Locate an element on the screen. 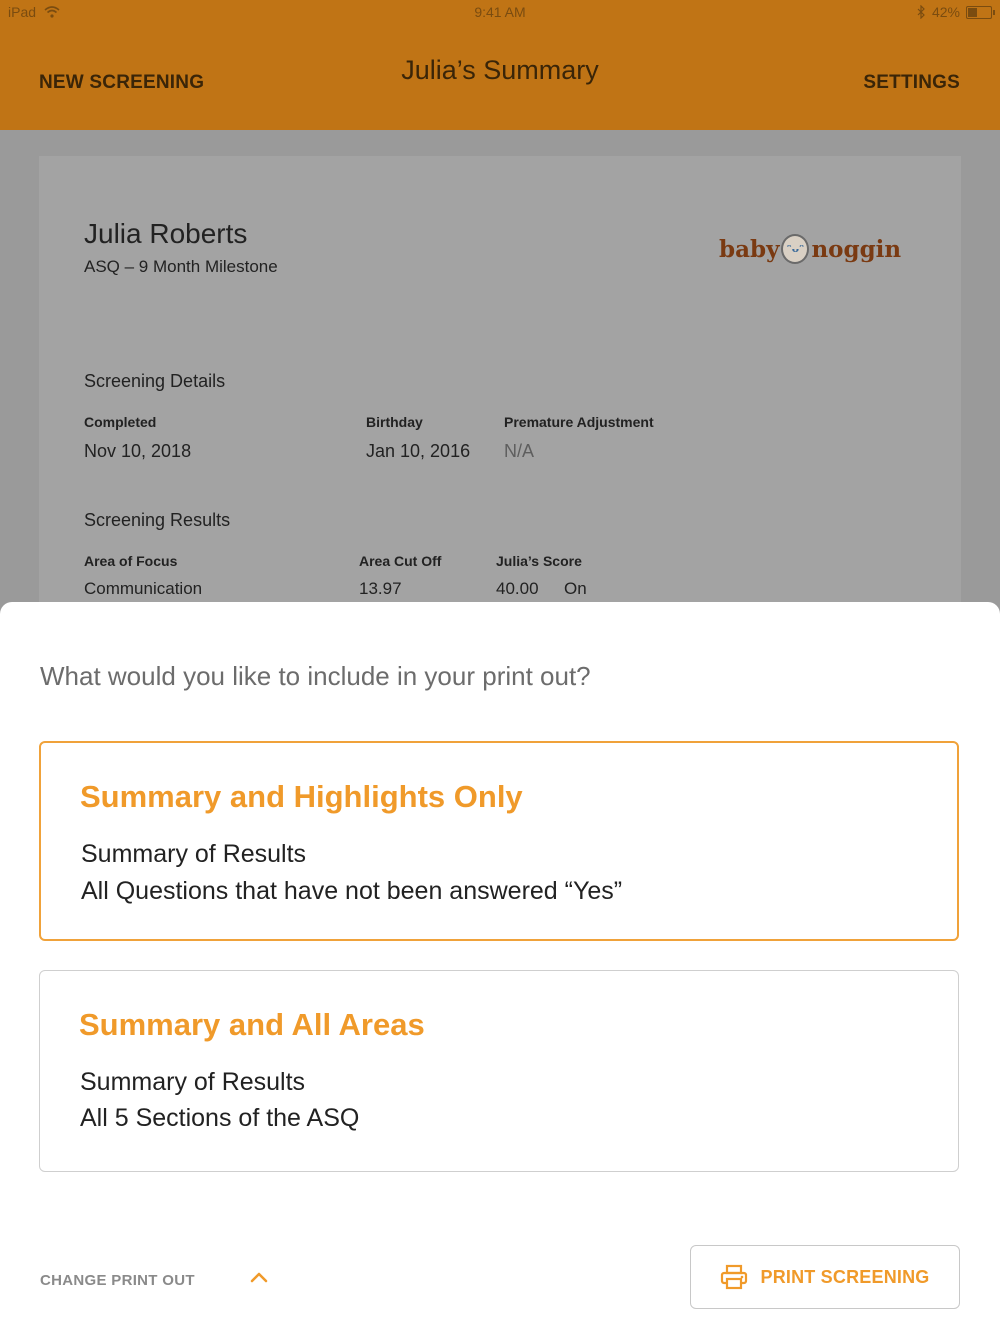  option-title: Summary and All Areas is located at coordinates (252, 1024).